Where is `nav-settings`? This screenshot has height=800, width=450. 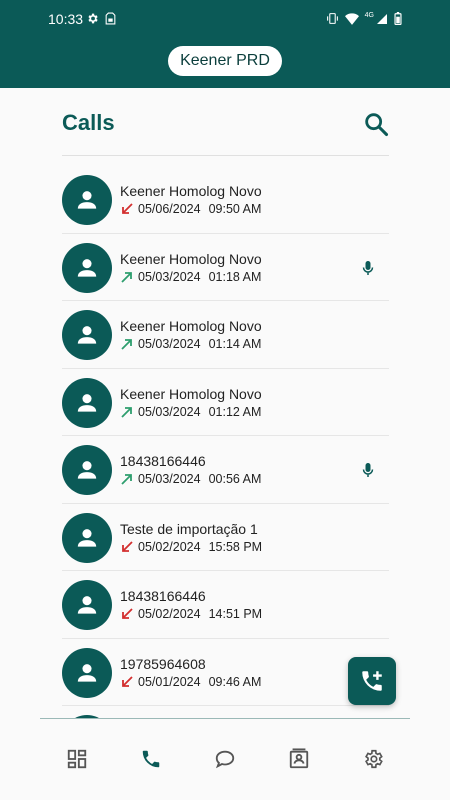
nav-settings is located at coordinates (373, 759).